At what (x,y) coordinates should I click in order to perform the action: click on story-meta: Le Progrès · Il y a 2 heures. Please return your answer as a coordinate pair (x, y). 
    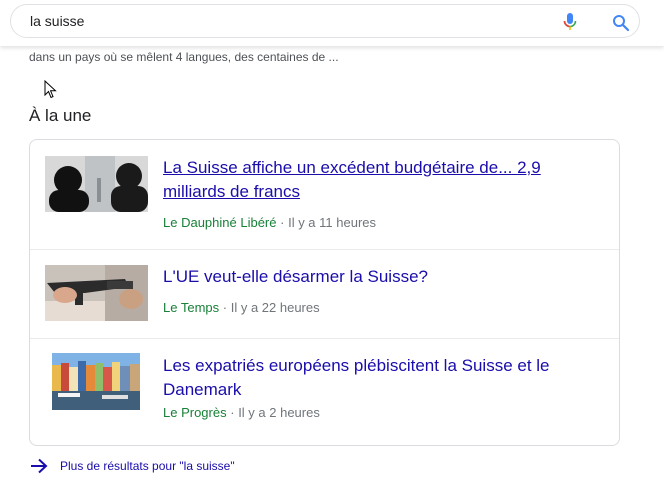
    Looking at the image, I should click on (241, 412).